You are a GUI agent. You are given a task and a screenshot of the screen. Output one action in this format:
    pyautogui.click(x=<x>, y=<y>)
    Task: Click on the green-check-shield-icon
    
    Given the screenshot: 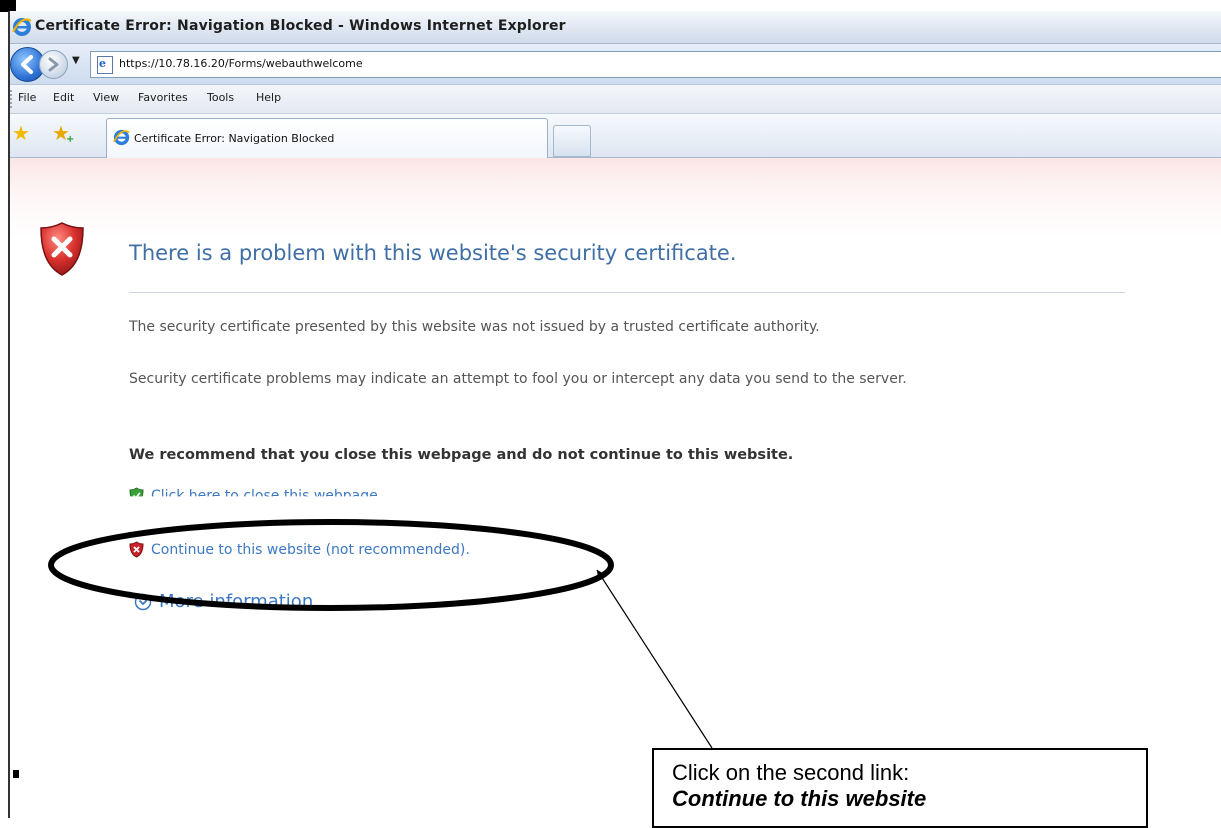 What is the action you would take?
    pyautogui.click(x=136, y=492)
    